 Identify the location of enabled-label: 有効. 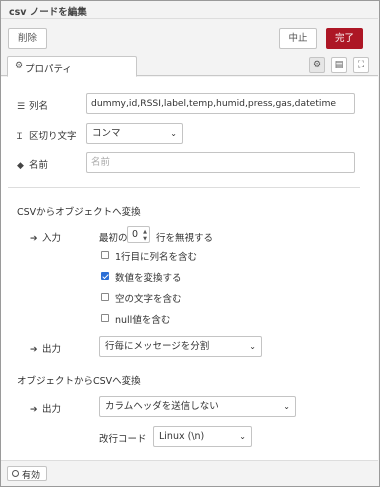
(31, 476).